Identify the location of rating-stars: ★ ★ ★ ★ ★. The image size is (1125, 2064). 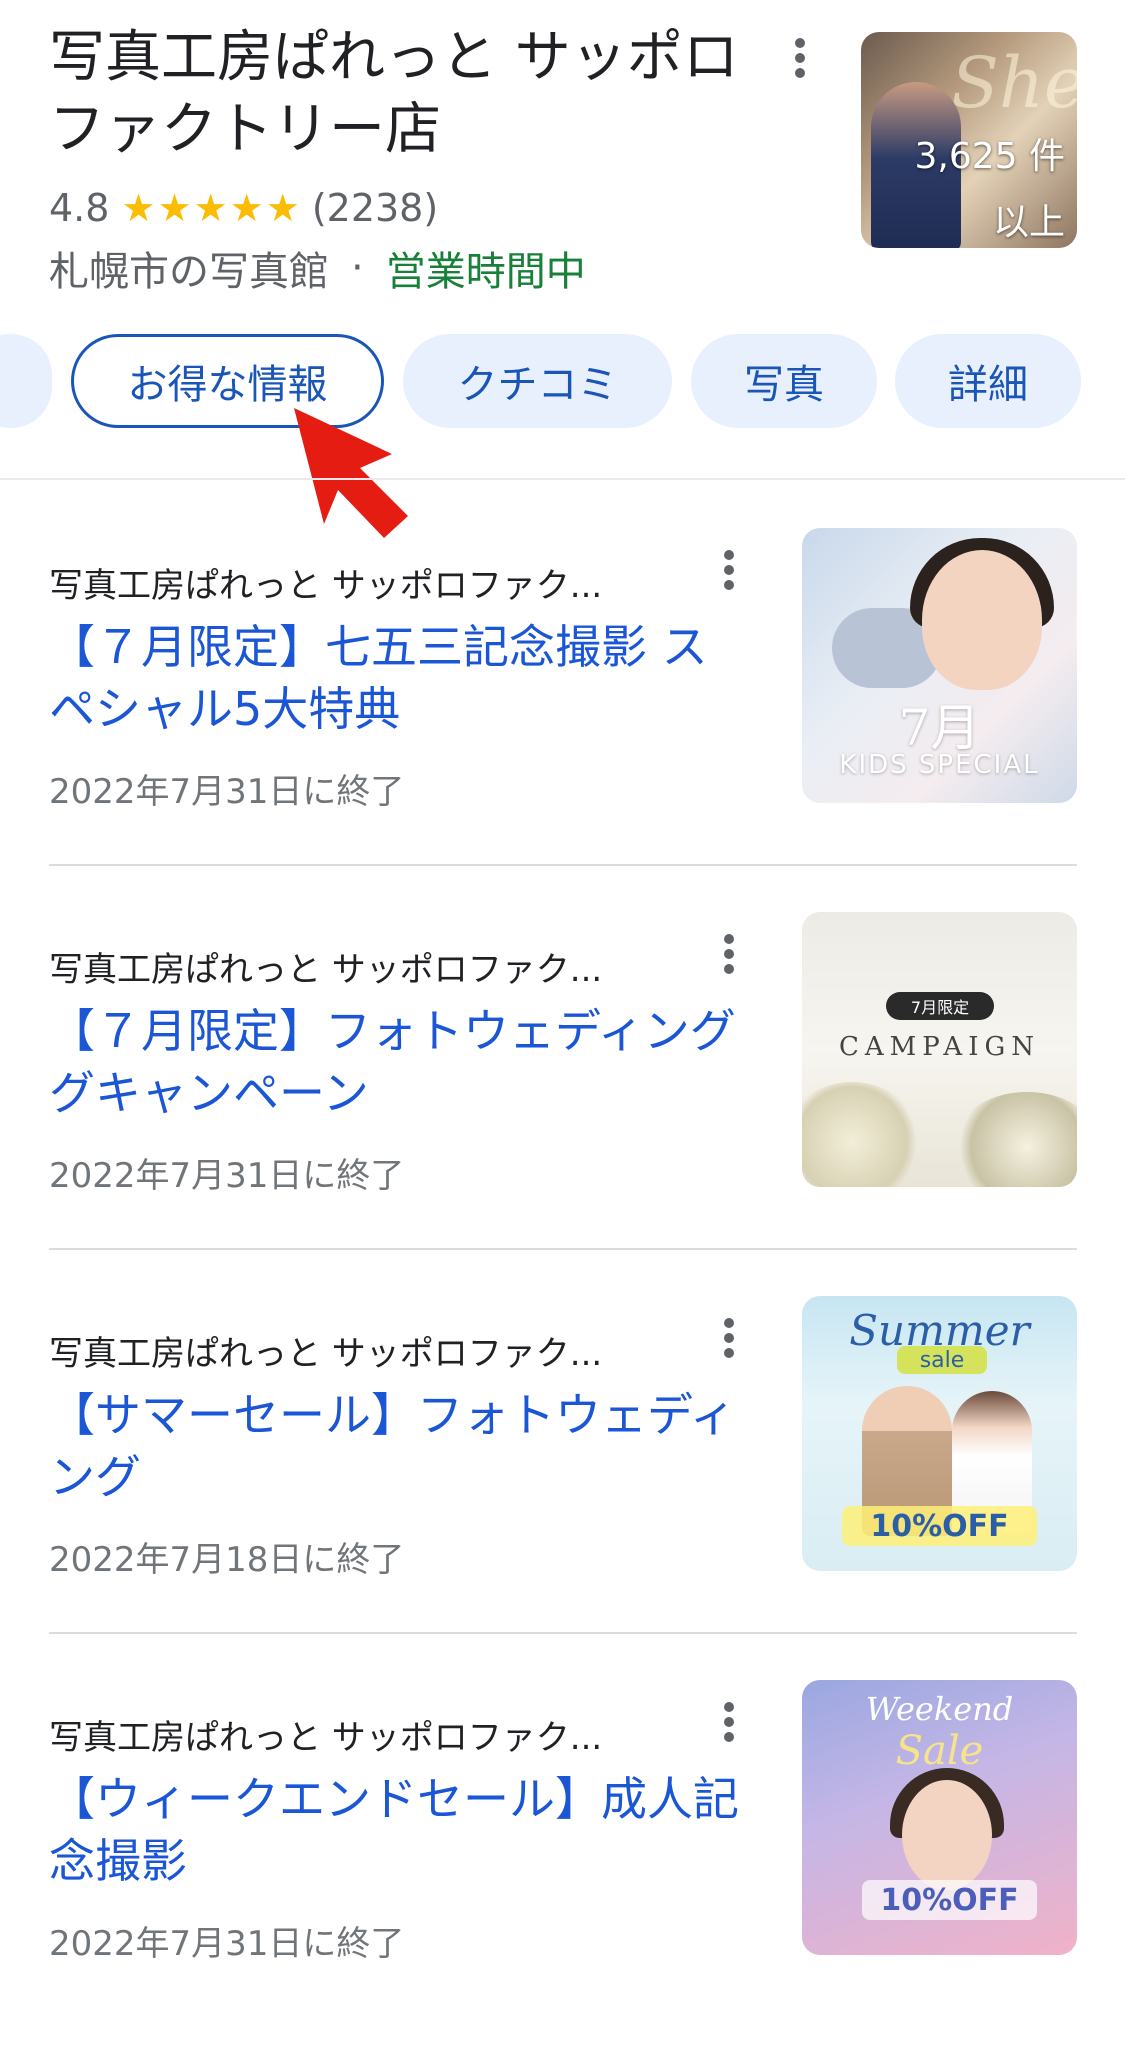
(211, 208).